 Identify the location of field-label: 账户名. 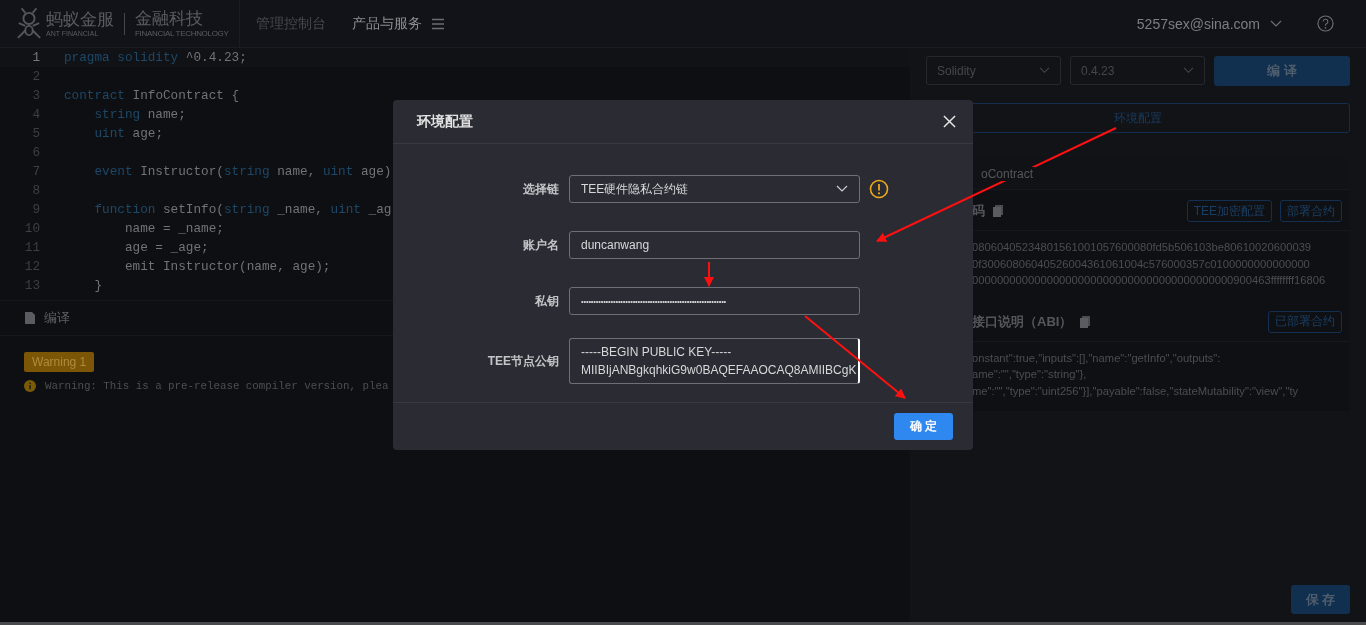
(541, 245).